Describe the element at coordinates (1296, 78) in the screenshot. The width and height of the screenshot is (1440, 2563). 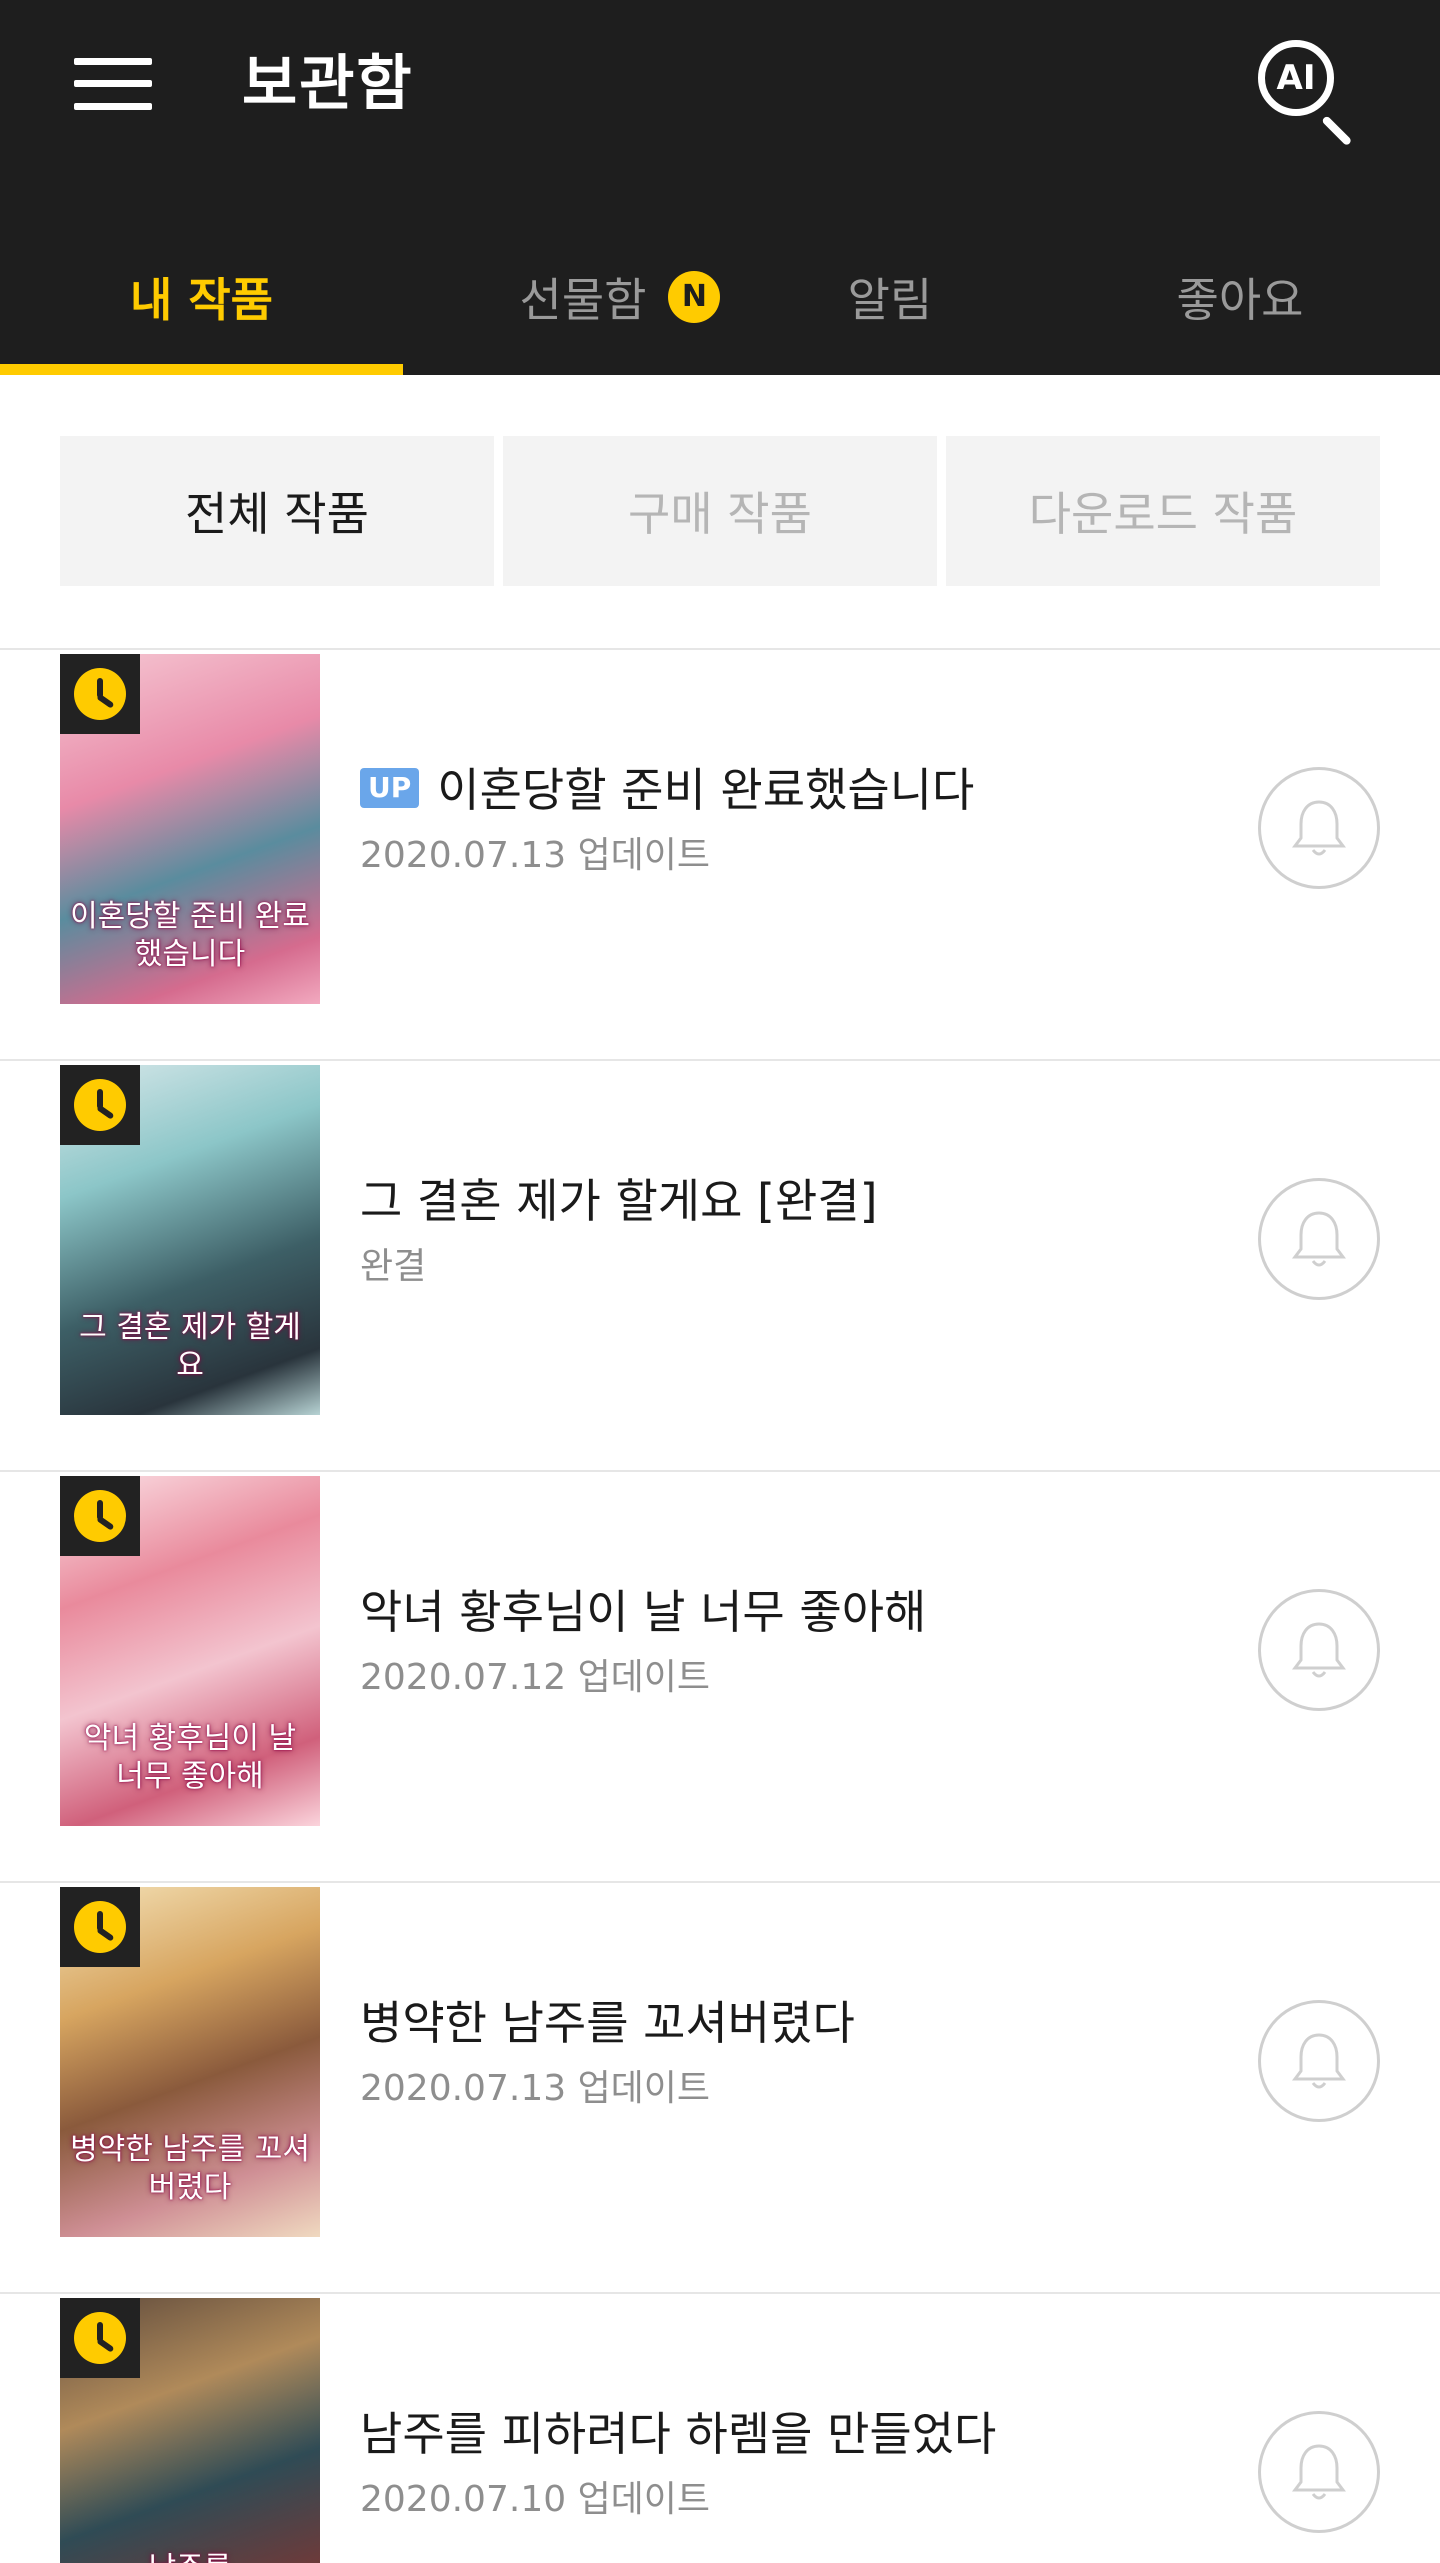
I see `ai-label: AI` at that location.